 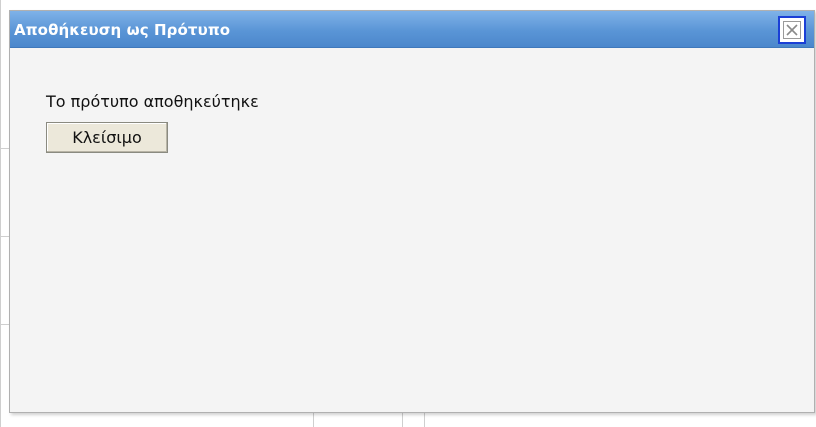 I want to click on close-button, so click(x=792, y=30).